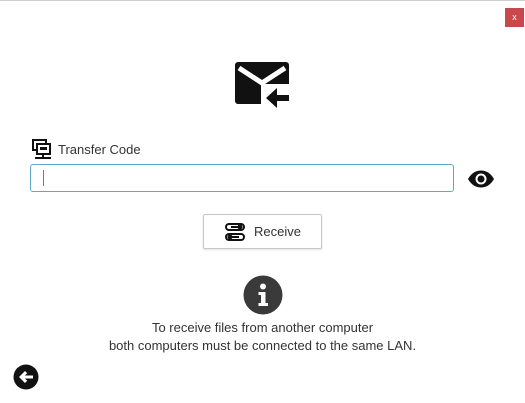 The width and height of the screenshot is (525, 403). Describe the element at coordinates (43, 178) in the screenshot. I see `text-caret` at that location.